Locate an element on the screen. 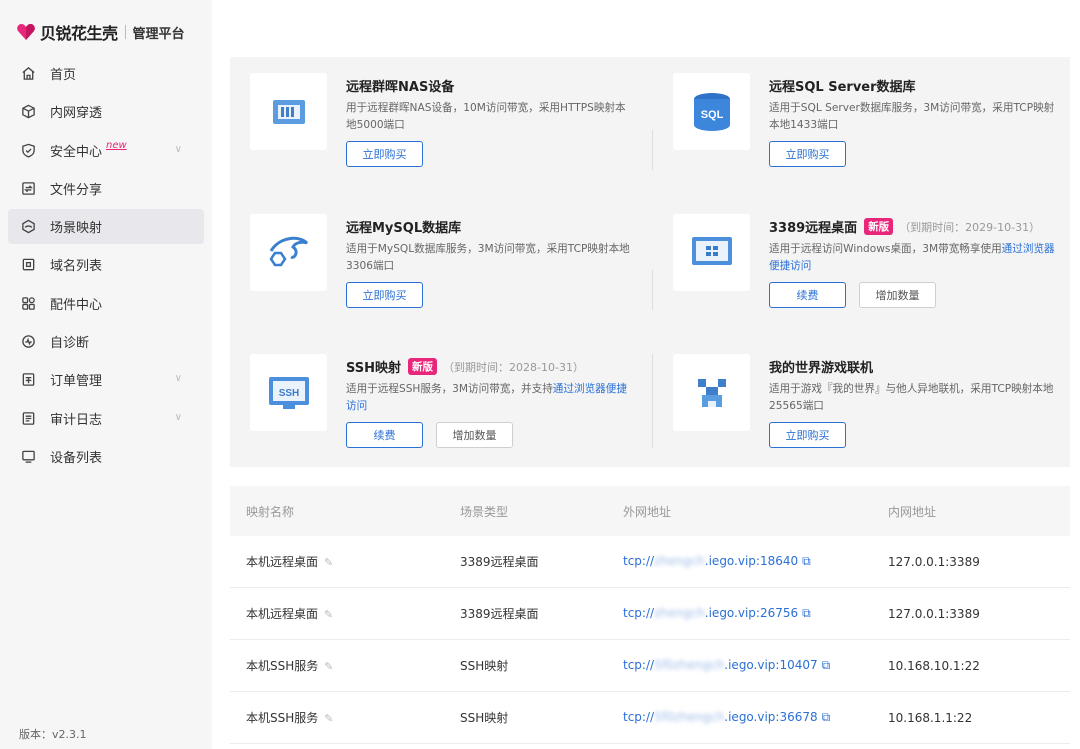  external-address-link: tcp://zhengch.iego.vip:26756 ⧉ is located at coordinates (717, 613).